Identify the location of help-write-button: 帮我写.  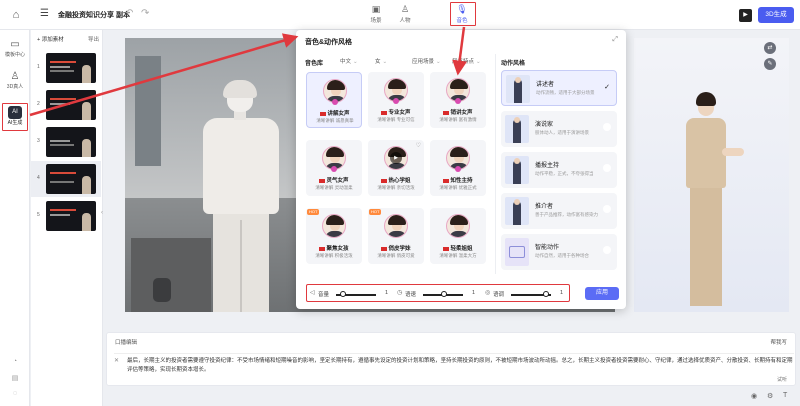
(778, 342).